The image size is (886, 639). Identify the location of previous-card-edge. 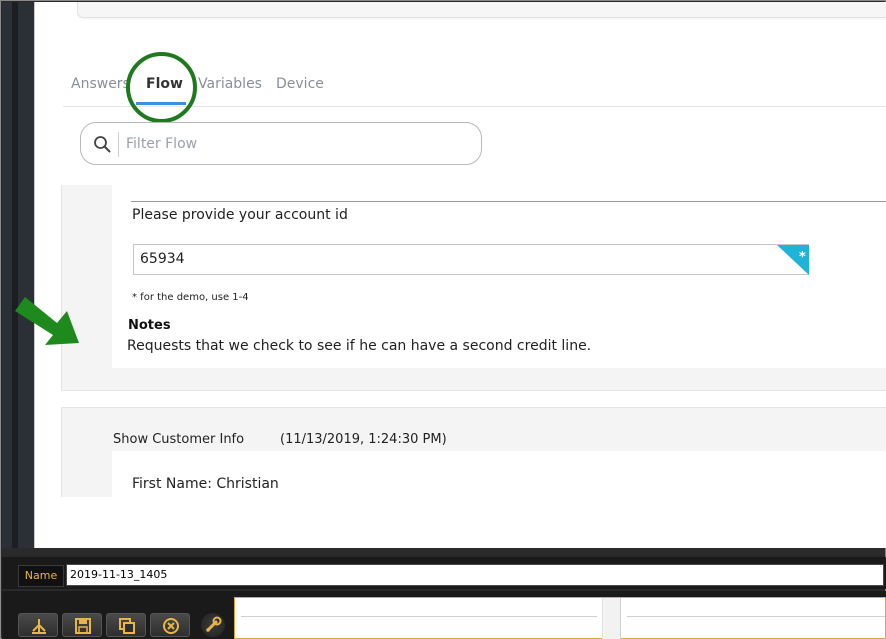
(481, 10).